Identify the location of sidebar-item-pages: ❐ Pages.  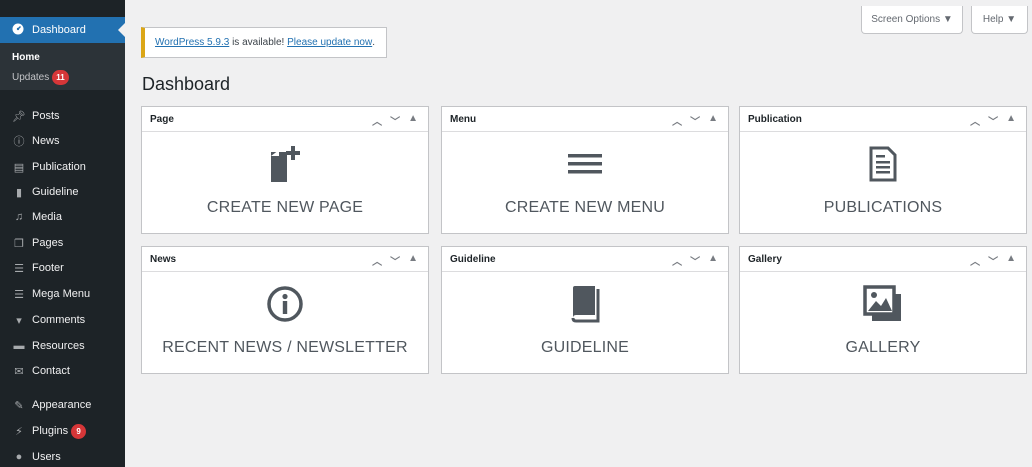
(62, 243).